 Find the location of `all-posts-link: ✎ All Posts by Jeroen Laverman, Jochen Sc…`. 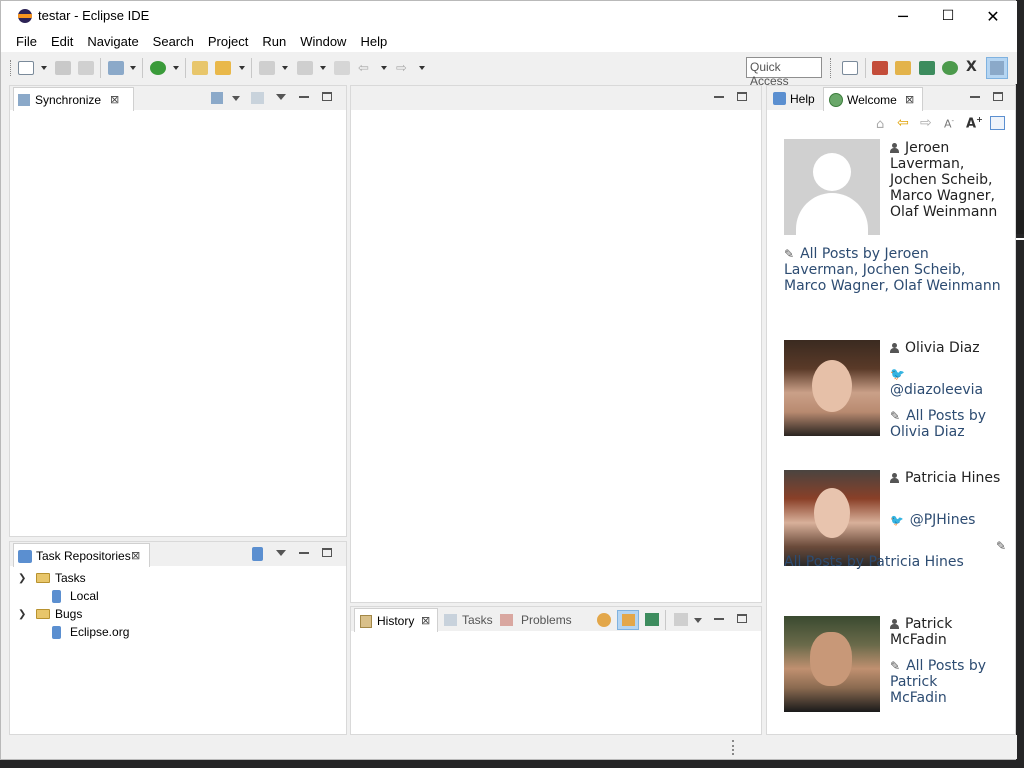

all-posts-link: ✎ All Posts by Jeroen Laverman, Jochen Sc… is located at coordinates (894, 270).